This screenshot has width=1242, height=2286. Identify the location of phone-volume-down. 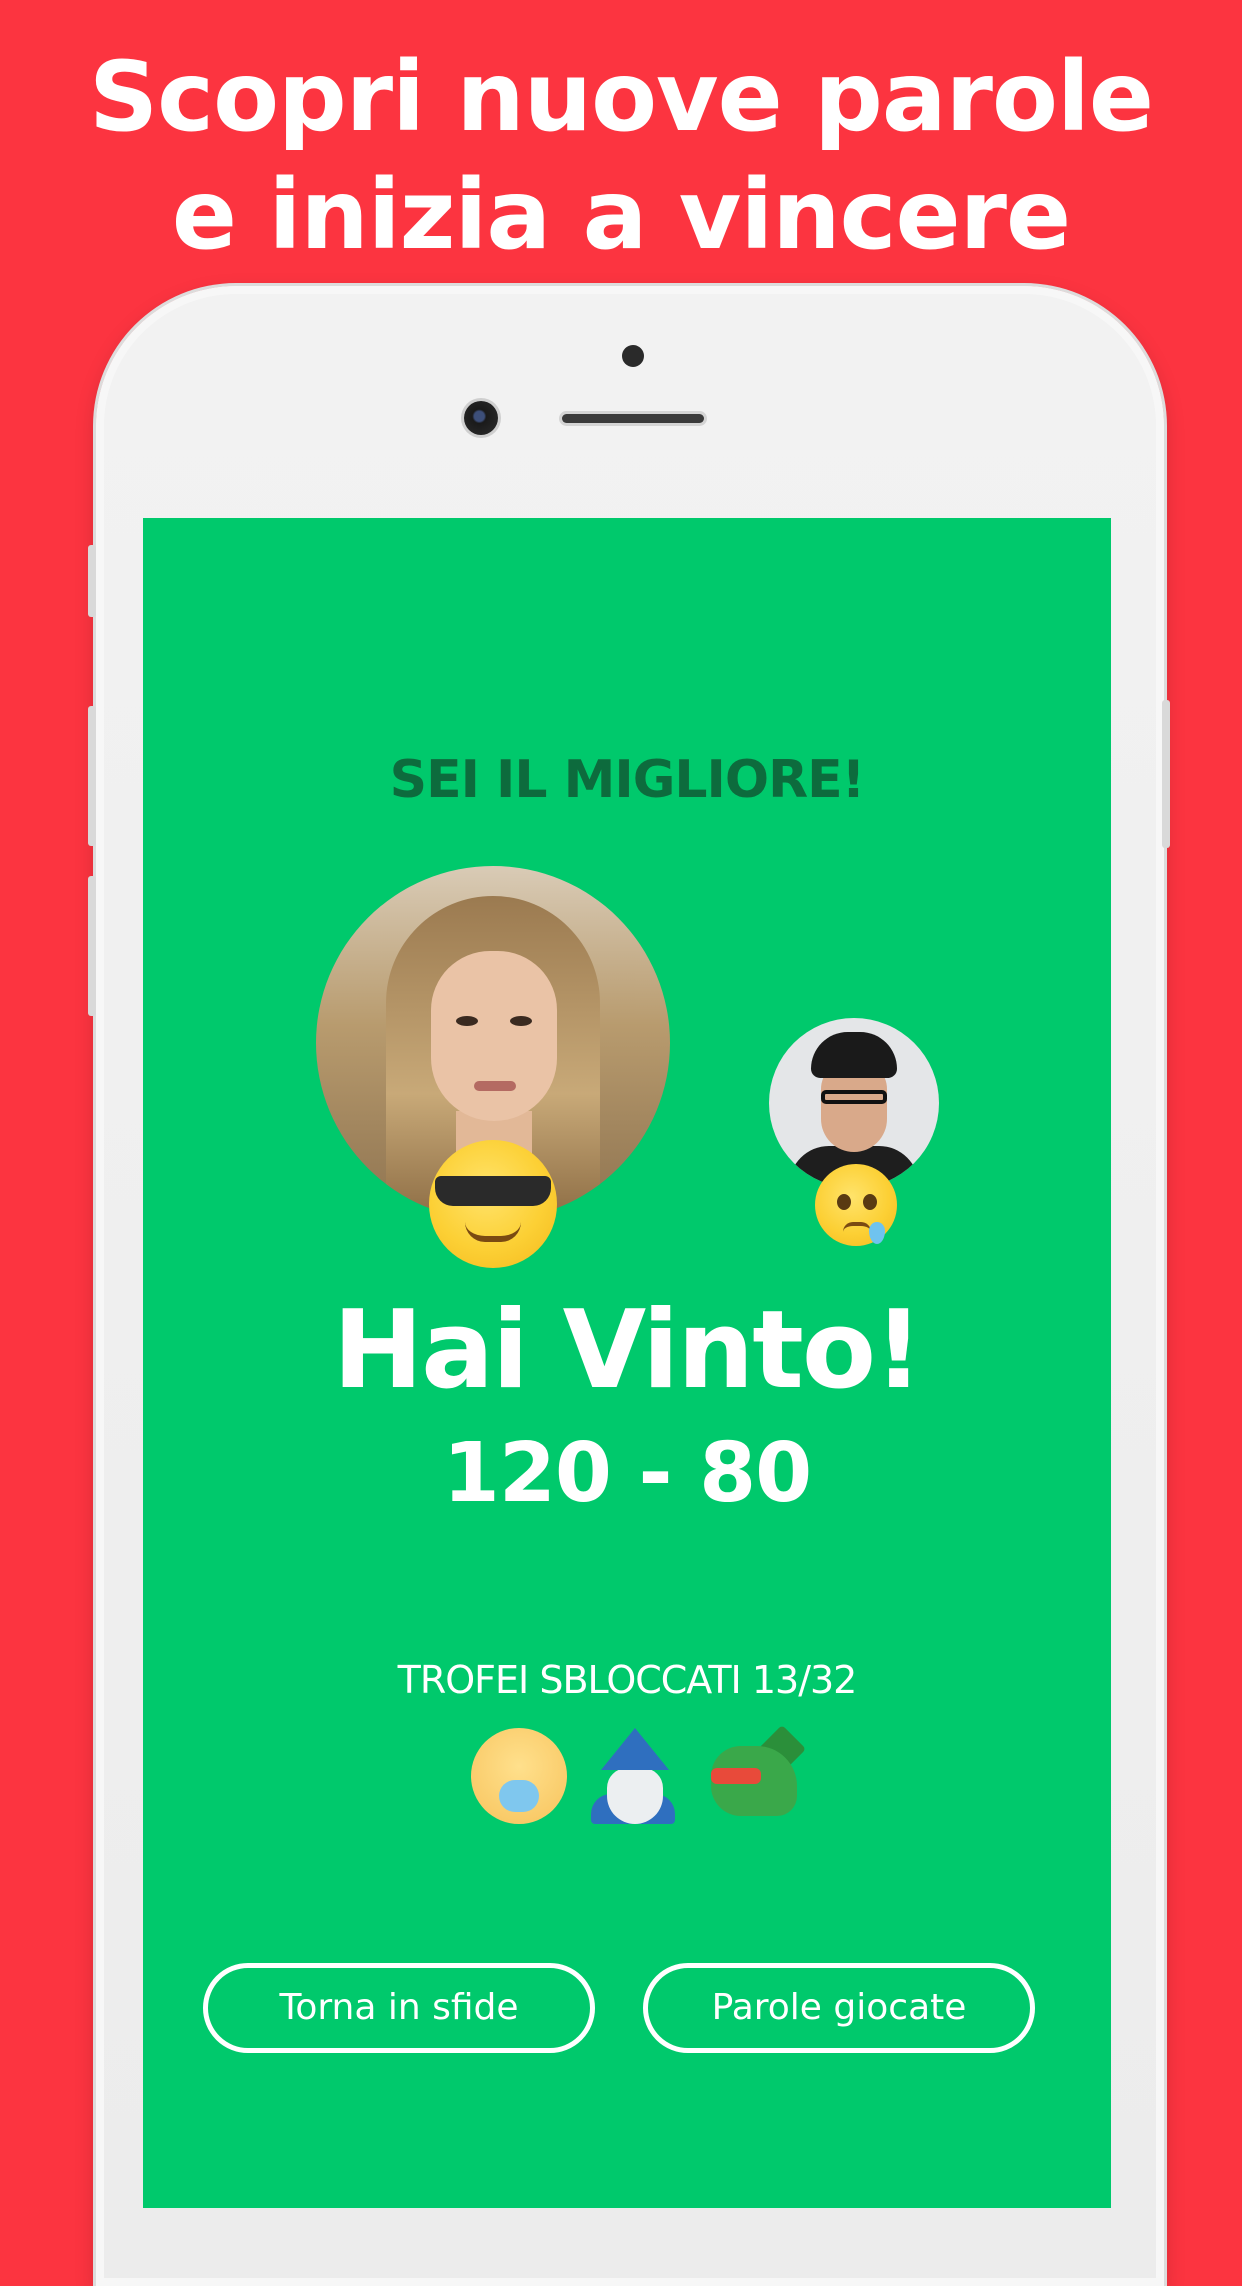
(92, 946).